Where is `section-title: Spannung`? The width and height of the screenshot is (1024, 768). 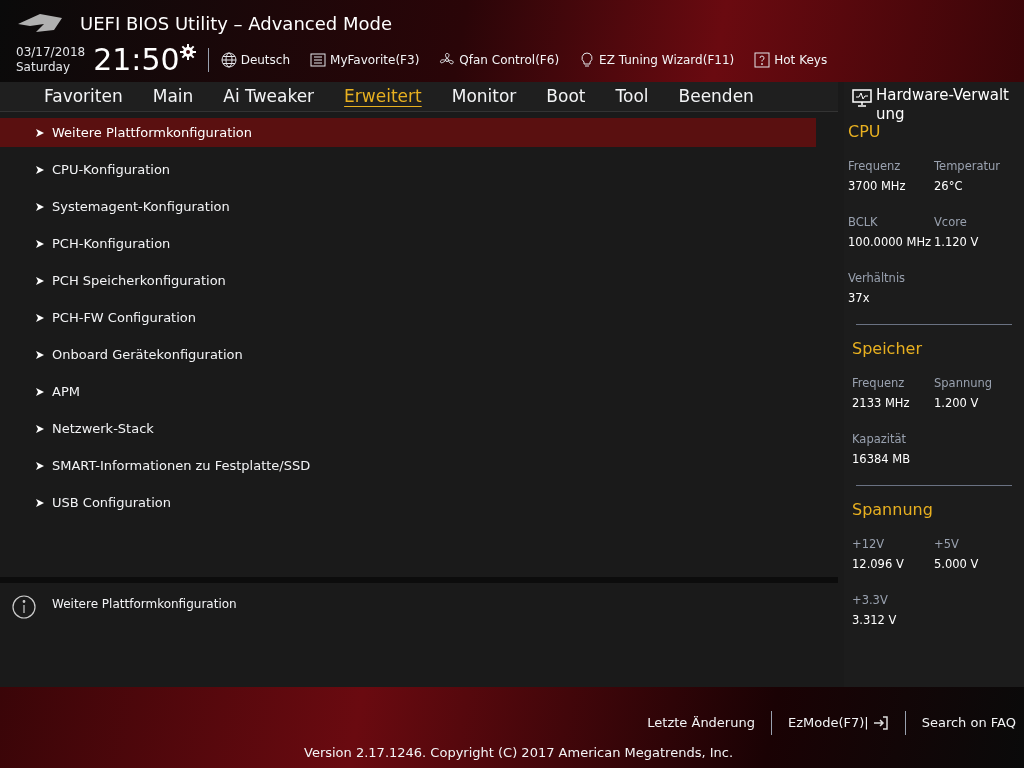 section-title: Spannung is located at coordinates (893, 509).